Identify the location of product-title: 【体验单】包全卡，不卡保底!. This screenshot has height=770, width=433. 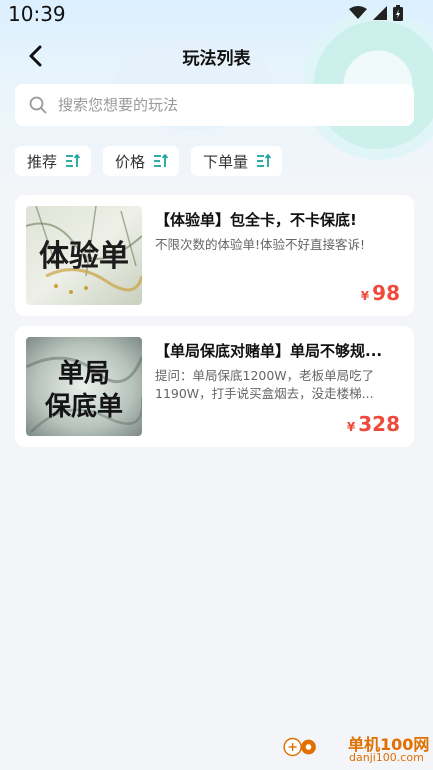
(256, 220).